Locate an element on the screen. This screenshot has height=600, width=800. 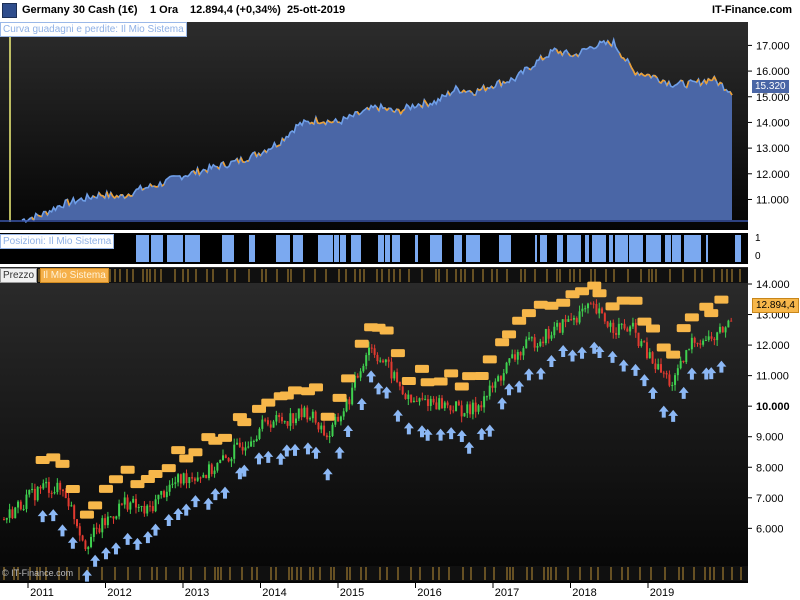
equity-tick-label: 16.000 is located at coordinates (773, 72).